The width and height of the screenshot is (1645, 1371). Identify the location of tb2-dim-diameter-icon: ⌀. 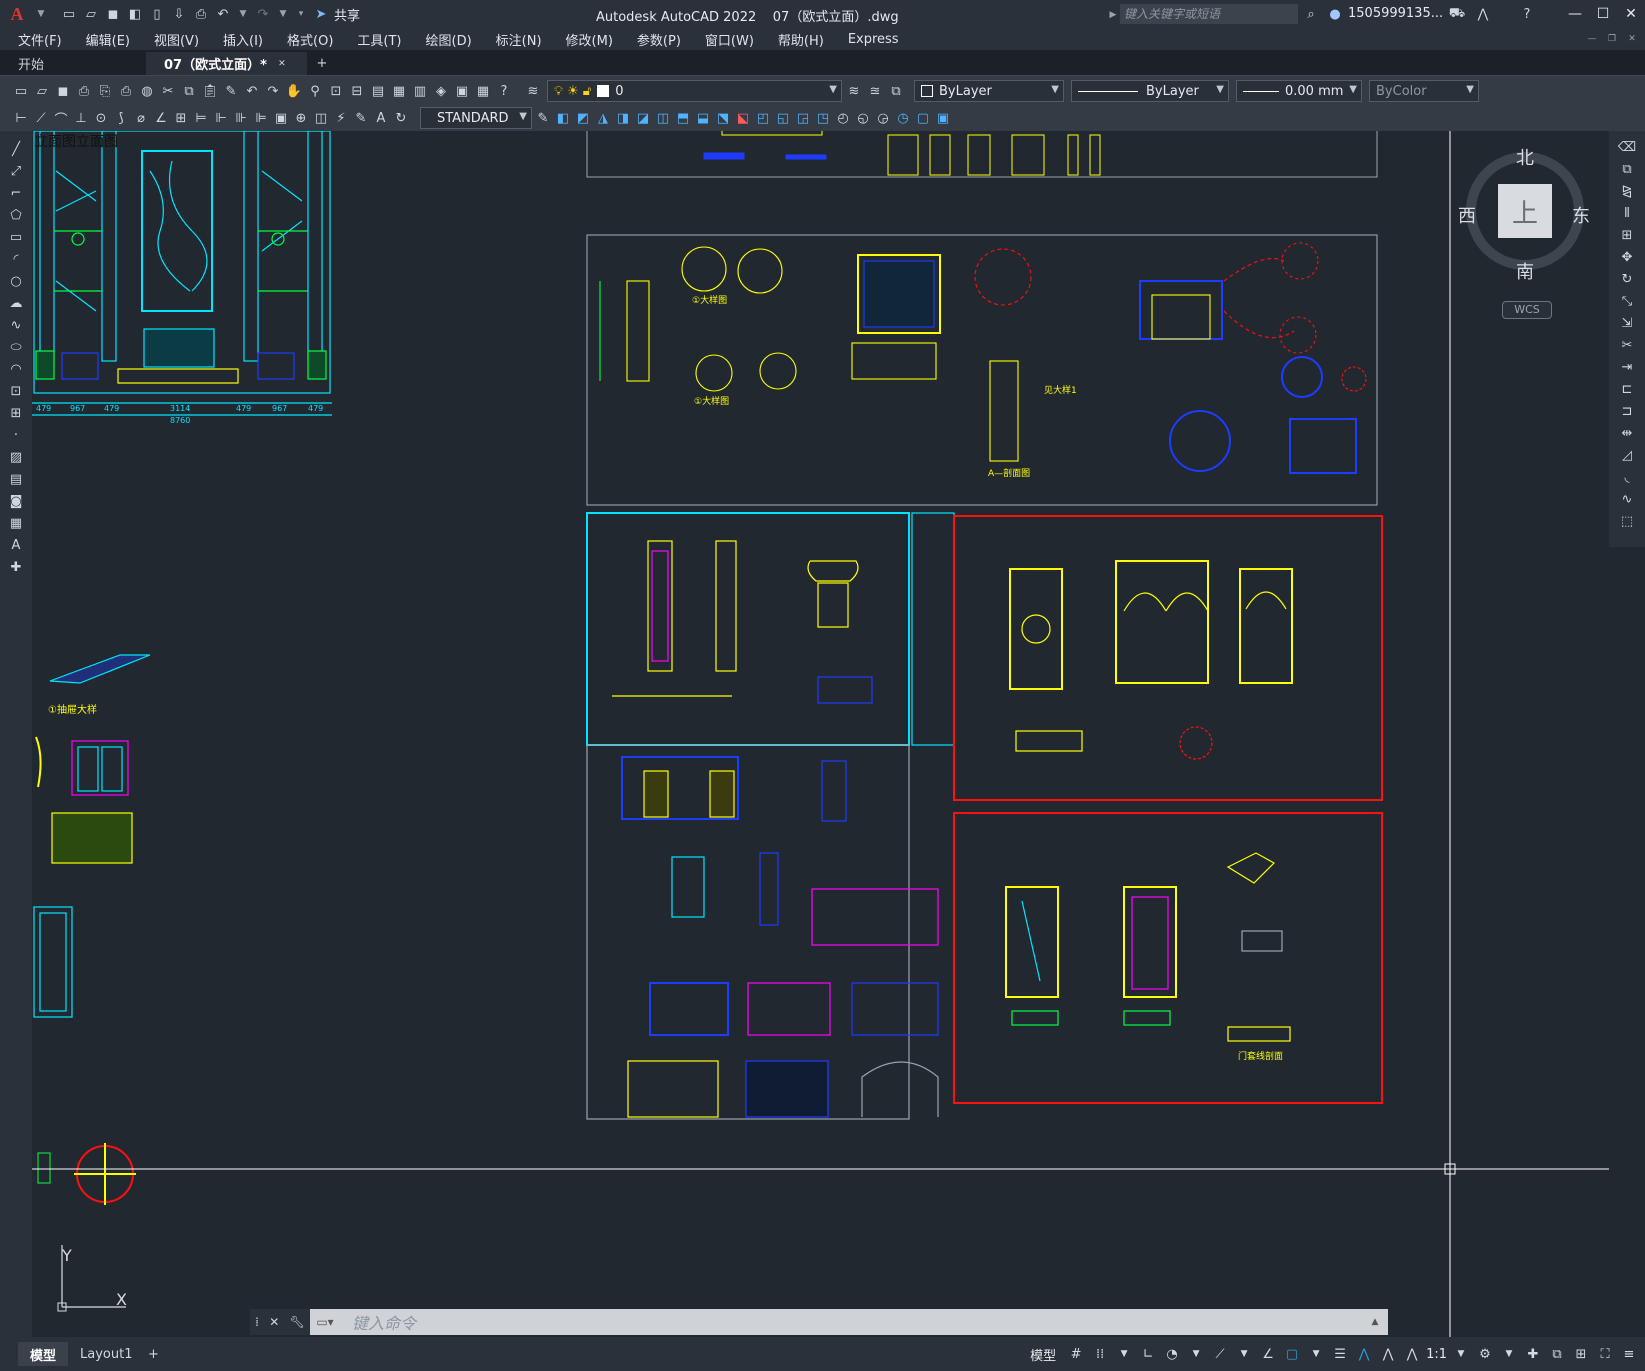
(141, 118).